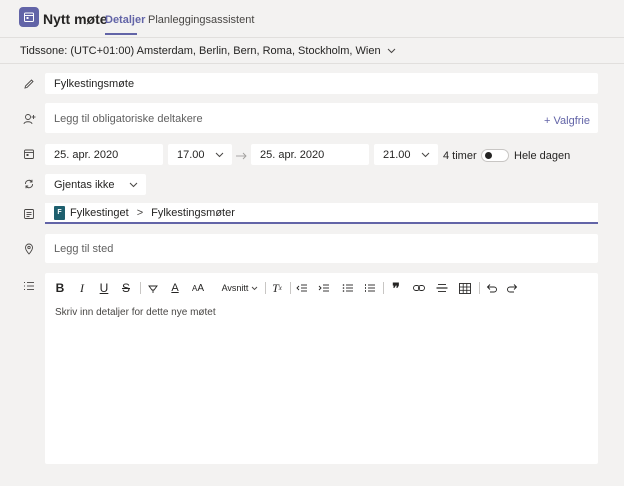  I want to click on numbered-list-icon, so click(370, 288).